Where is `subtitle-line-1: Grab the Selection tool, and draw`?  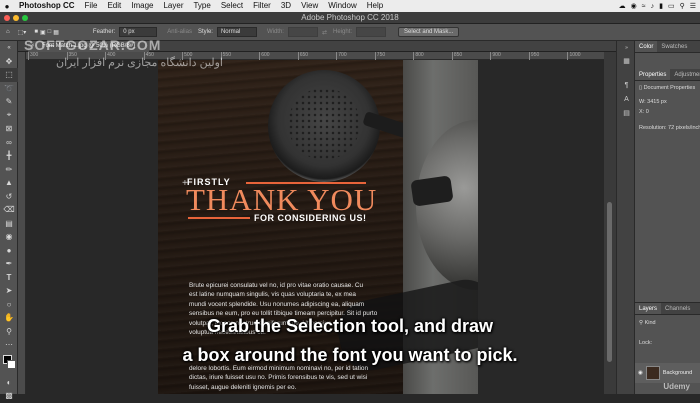 subtitle-line-1: Grab the Selection tool, and draw is located at coordinates (350, 326).